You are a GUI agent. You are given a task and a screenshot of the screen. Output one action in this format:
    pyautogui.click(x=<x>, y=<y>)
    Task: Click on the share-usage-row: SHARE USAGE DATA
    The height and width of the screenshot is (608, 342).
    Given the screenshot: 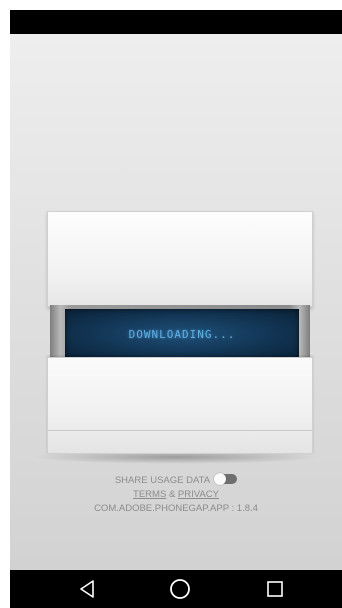 What is the action you would take?
    pyautogui.click(x=176, y=480)
    